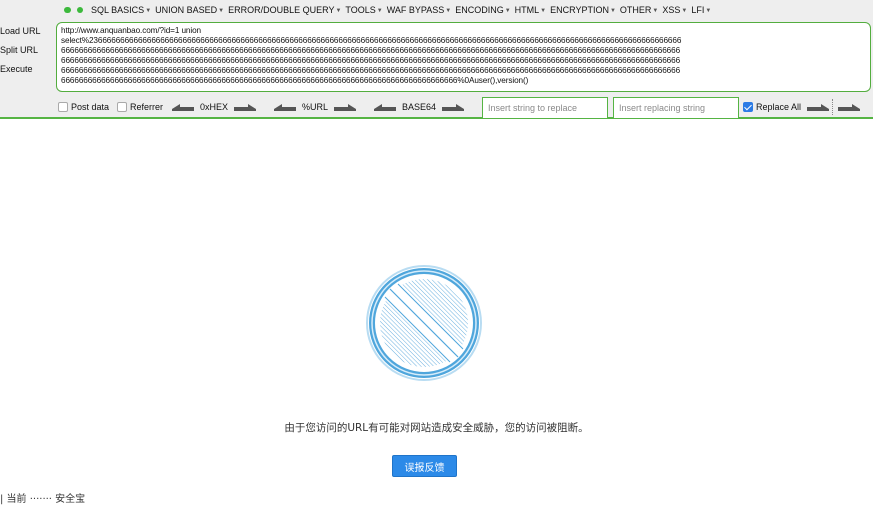  I want to click on menu-encryption: ENCRYPTION▼, so click(583, 10).